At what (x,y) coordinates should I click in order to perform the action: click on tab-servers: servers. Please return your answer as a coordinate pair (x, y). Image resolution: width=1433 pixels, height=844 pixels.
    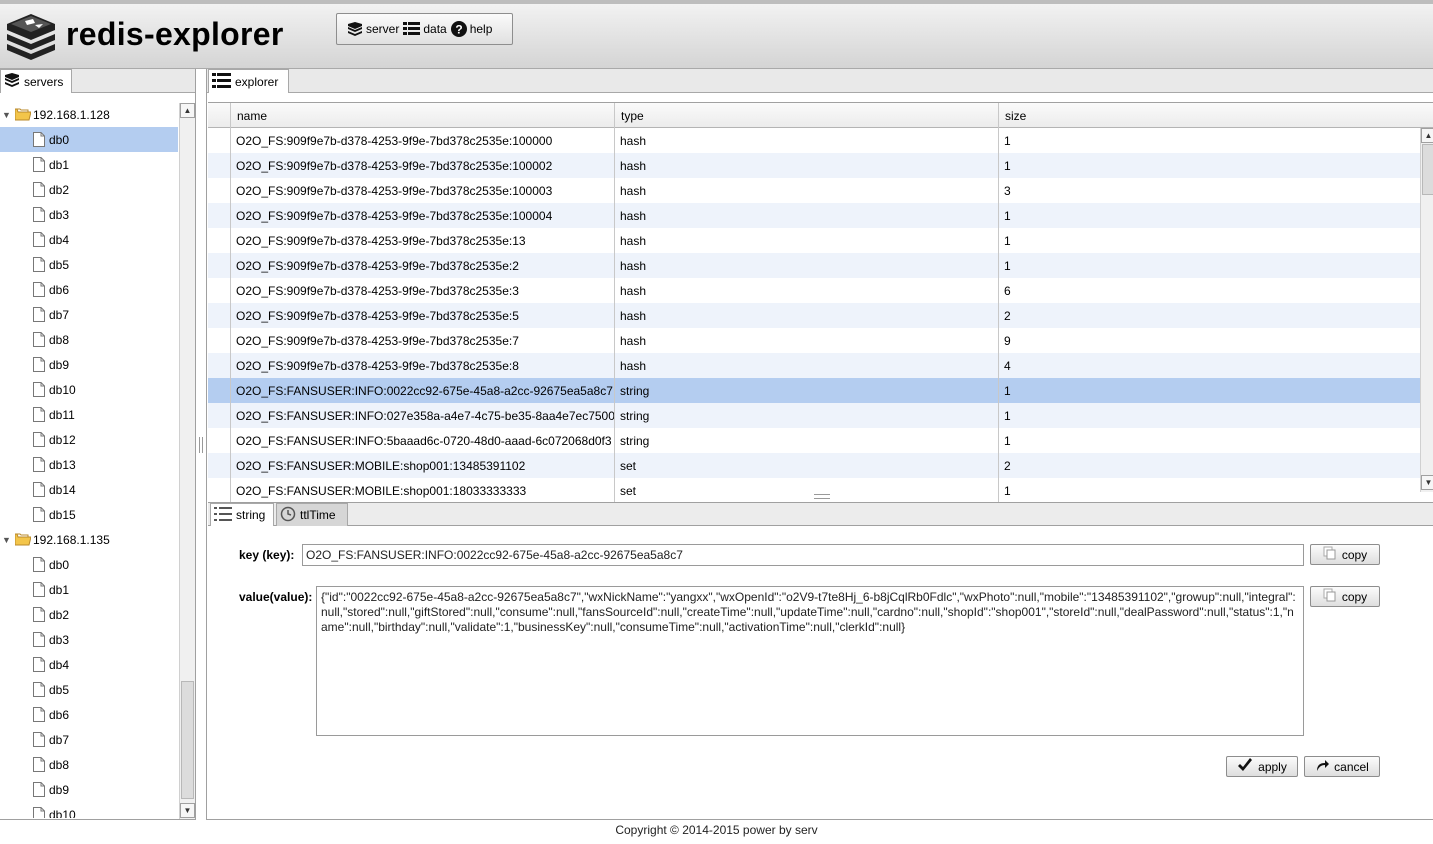
    Looking at the image, I should click on (36, 81).